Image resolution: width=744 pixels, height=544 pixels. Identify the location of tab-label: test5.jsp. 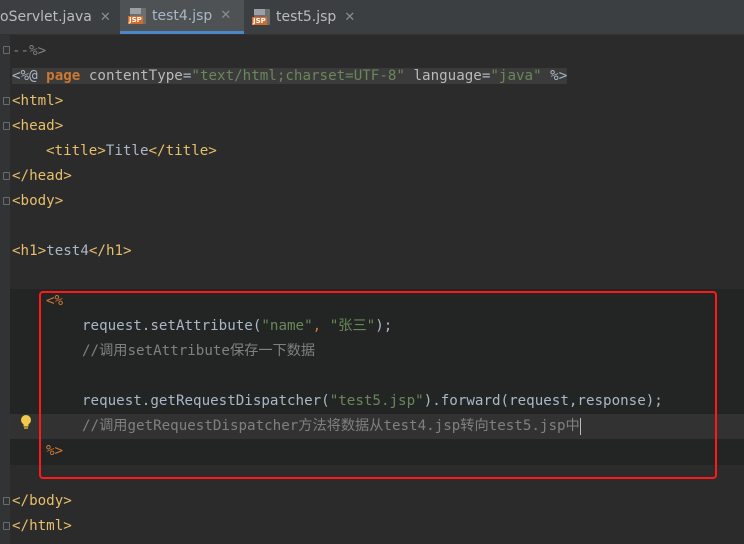
(306, 17).